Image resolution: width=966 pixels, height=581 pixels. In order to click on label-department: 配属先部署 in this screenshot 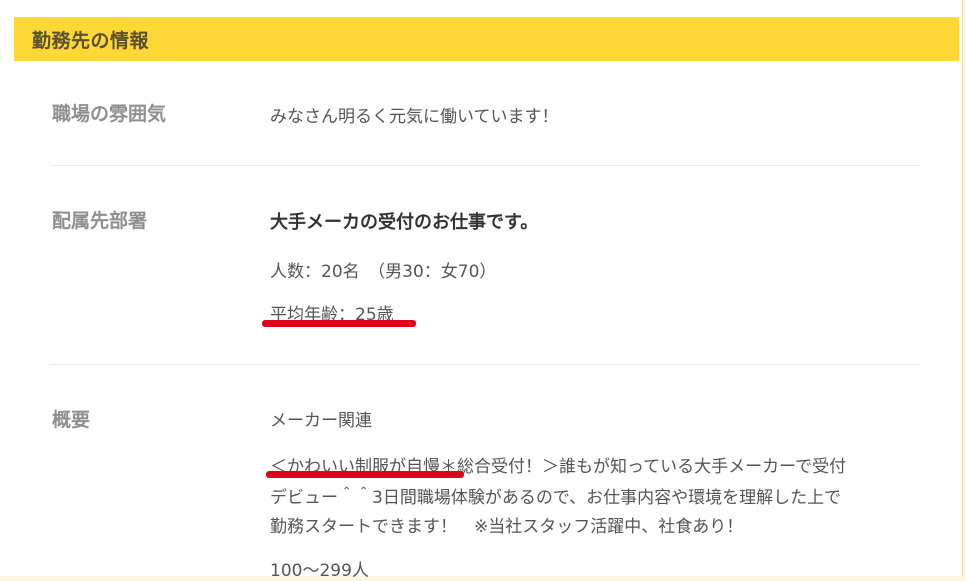, I will do `click(100, 221)`.